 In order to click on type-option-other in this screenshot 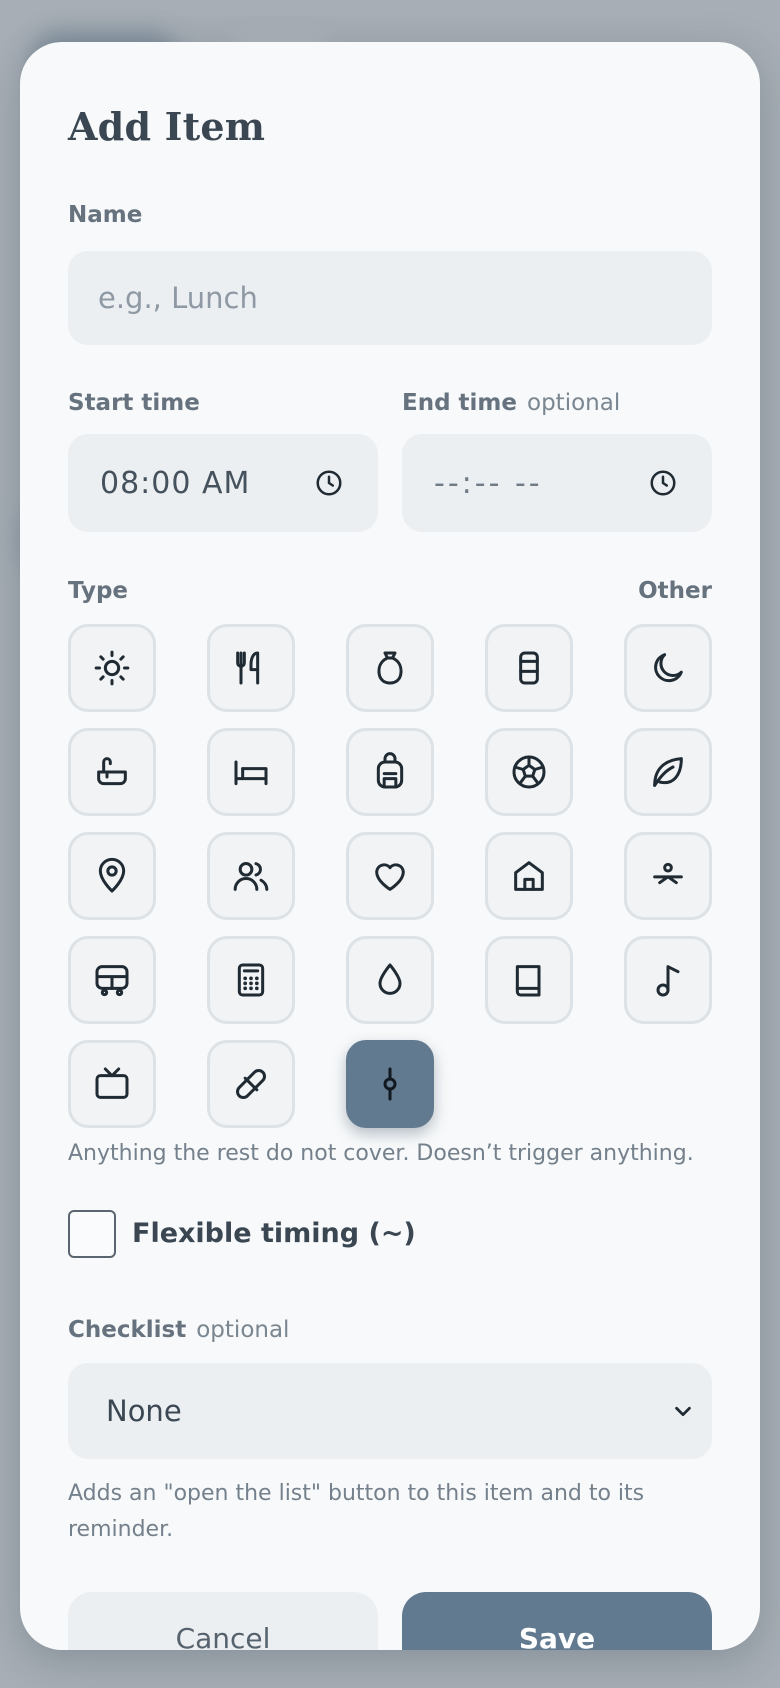, I will do `click(390, 1084)`.